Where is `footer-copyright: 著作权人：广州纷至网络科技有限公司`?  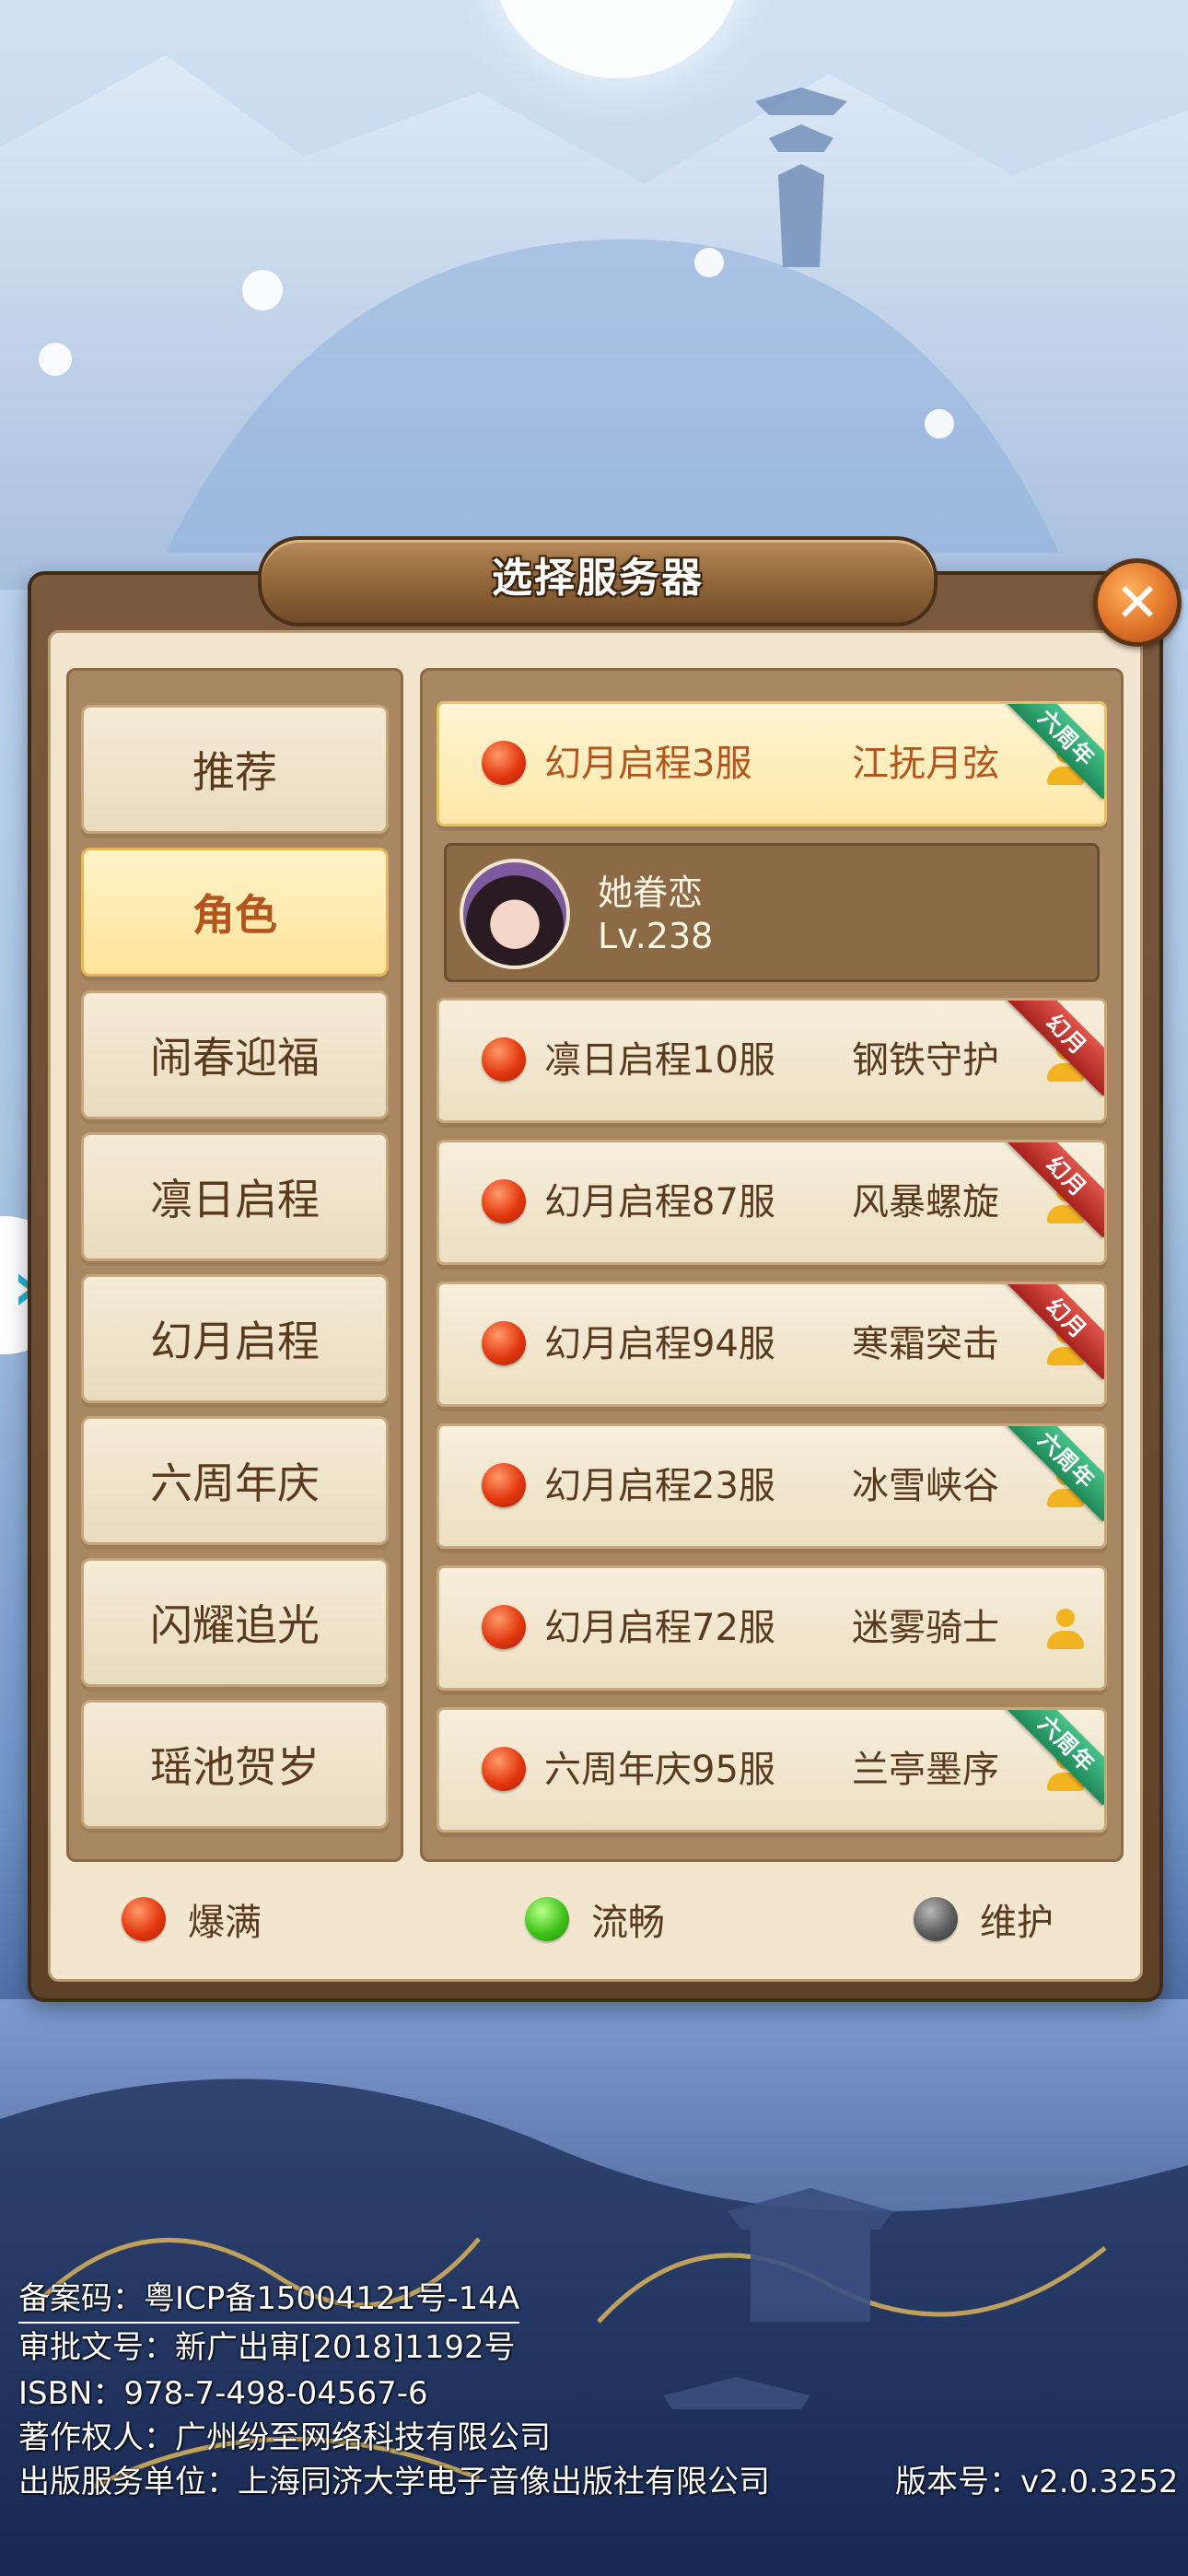 footer-copyright: 著作权人：广州纷至网络科技有限公司 is located at coordinates (284, 2437).